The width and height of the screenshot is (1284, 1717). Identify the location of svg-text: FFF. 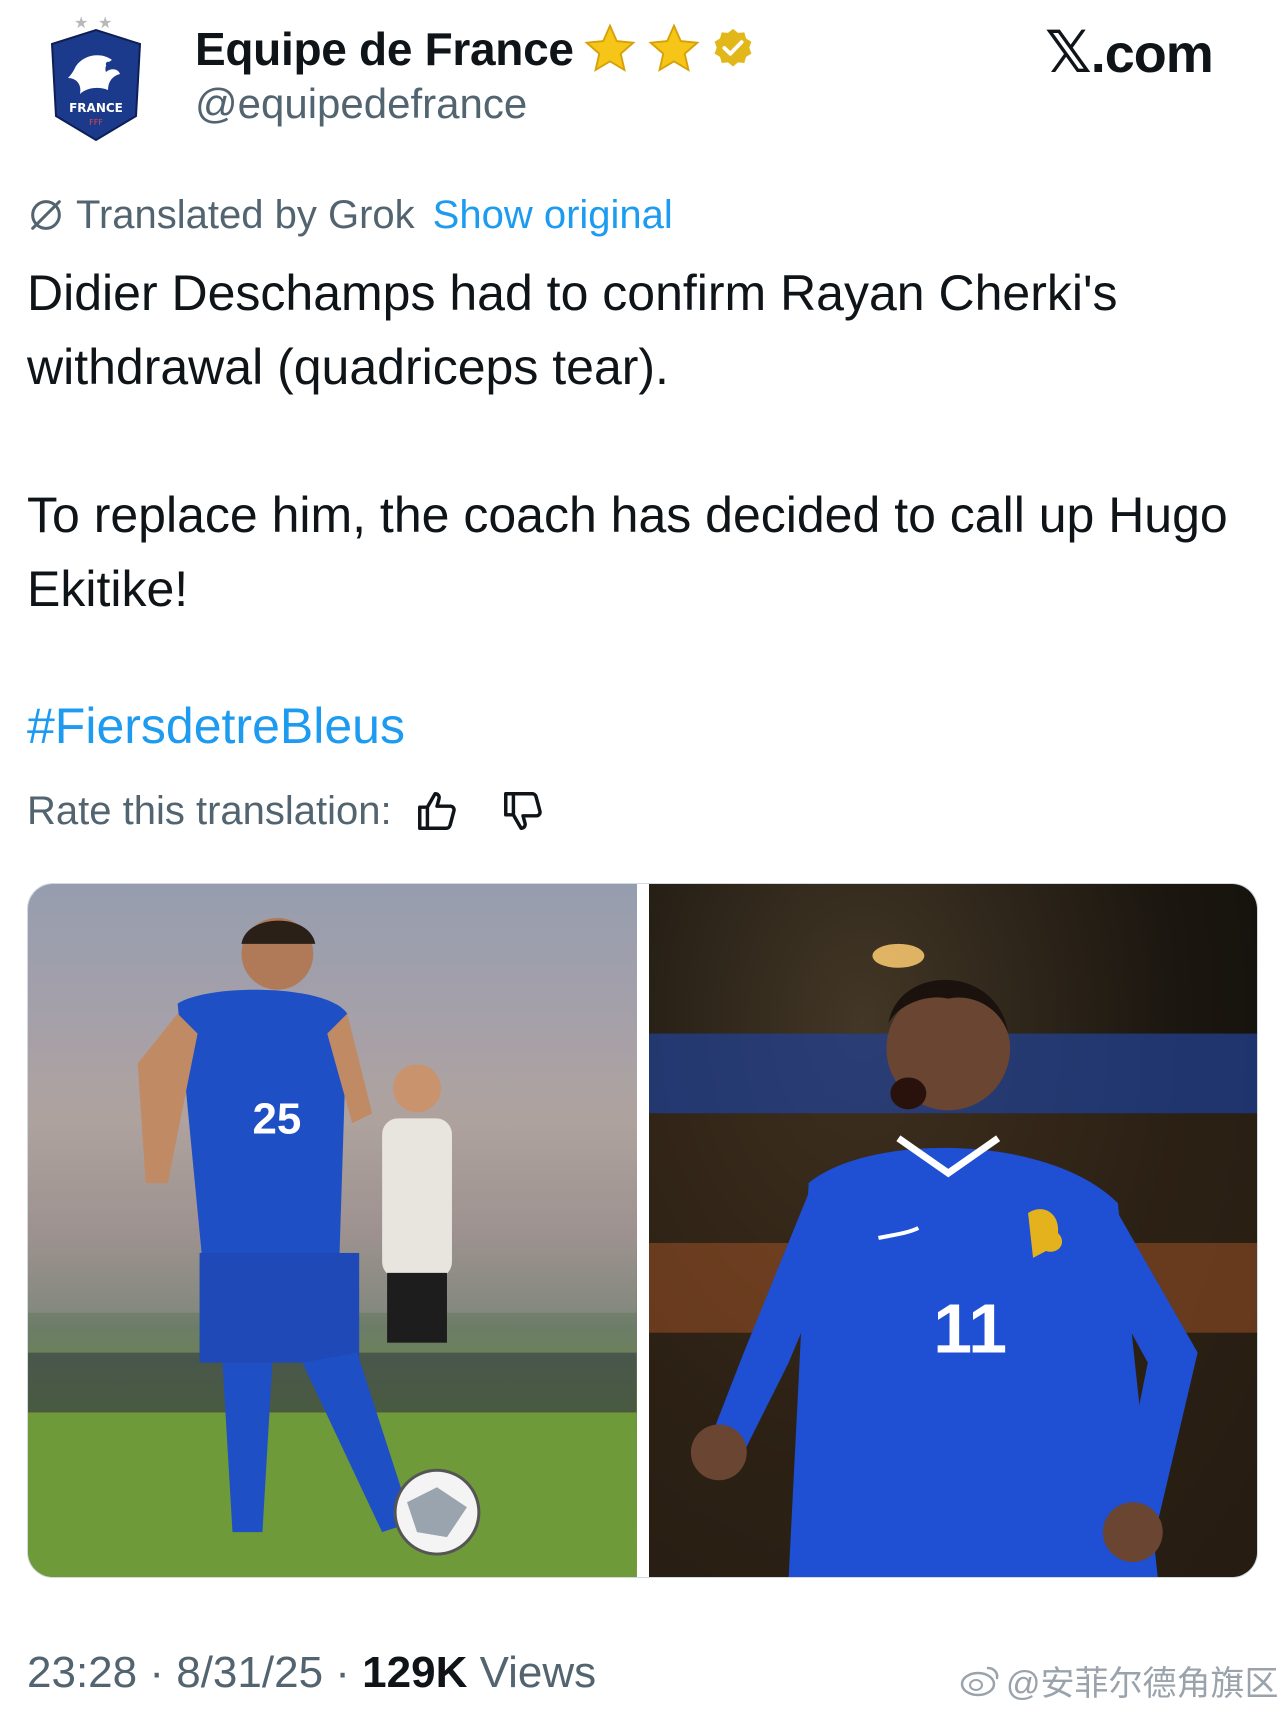
(96, 122).